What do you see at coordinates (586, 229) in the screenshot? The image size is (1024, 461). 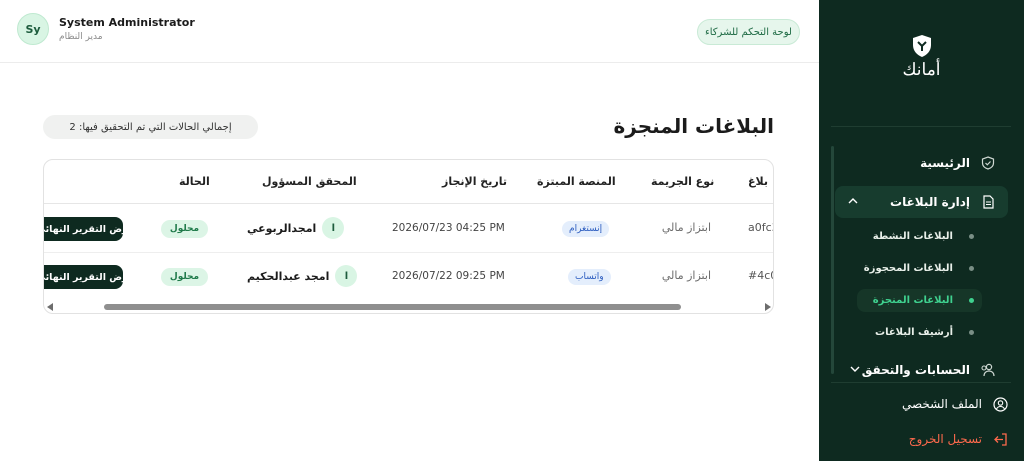 I see `platform-badge: إنستغرام` at bounding box center [586, 229].